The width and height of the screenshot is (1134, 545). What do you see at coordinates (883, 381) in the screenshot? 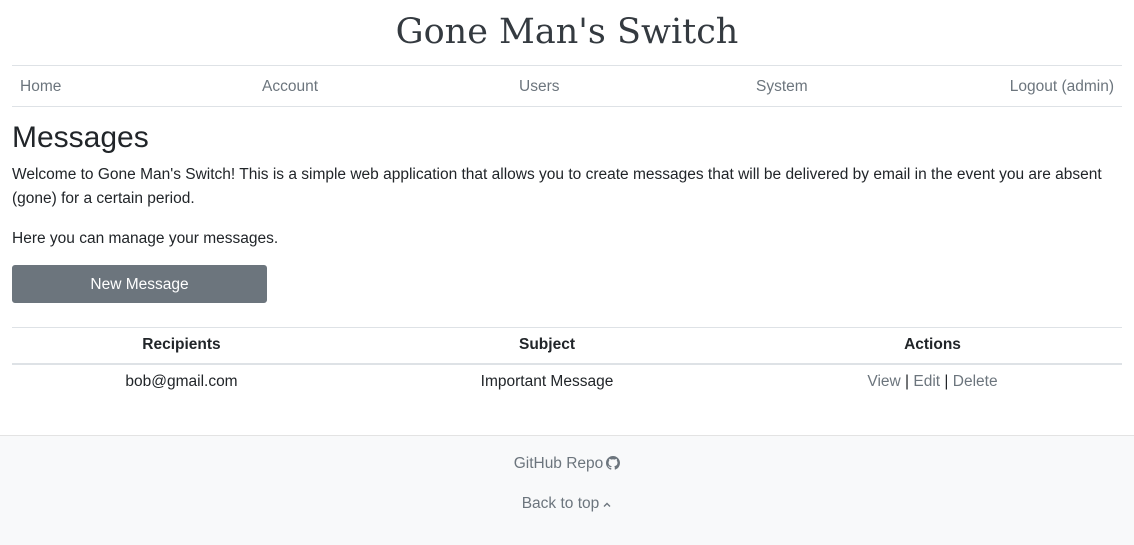
I see `view-link: View` at bounding box center [883, 381].